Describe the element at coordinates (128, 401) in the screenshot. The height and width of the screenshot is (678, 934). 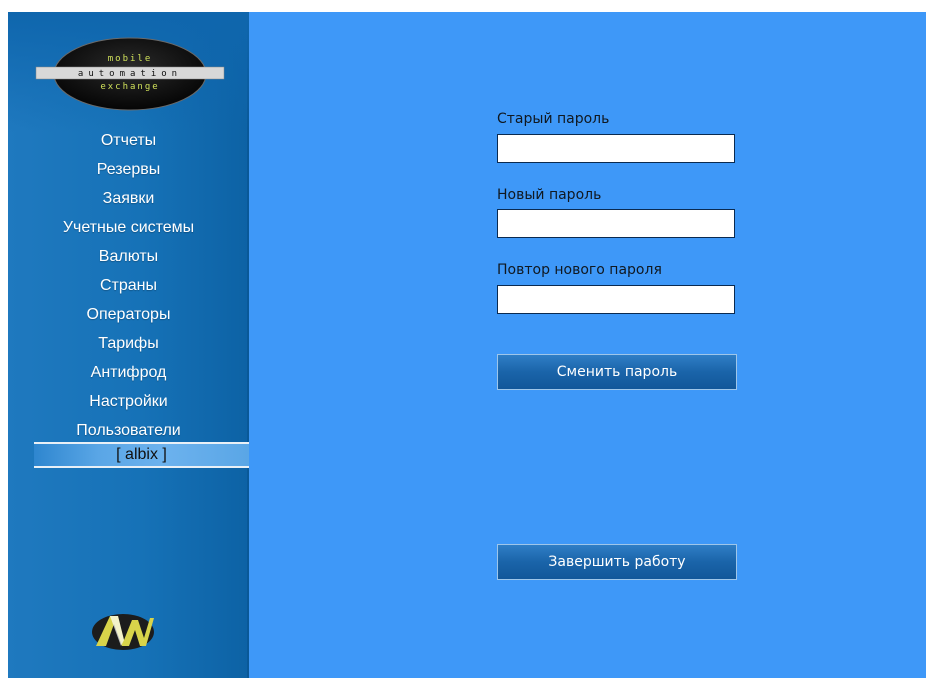
I see `sidebar-item-settings: Настройки` at that location.